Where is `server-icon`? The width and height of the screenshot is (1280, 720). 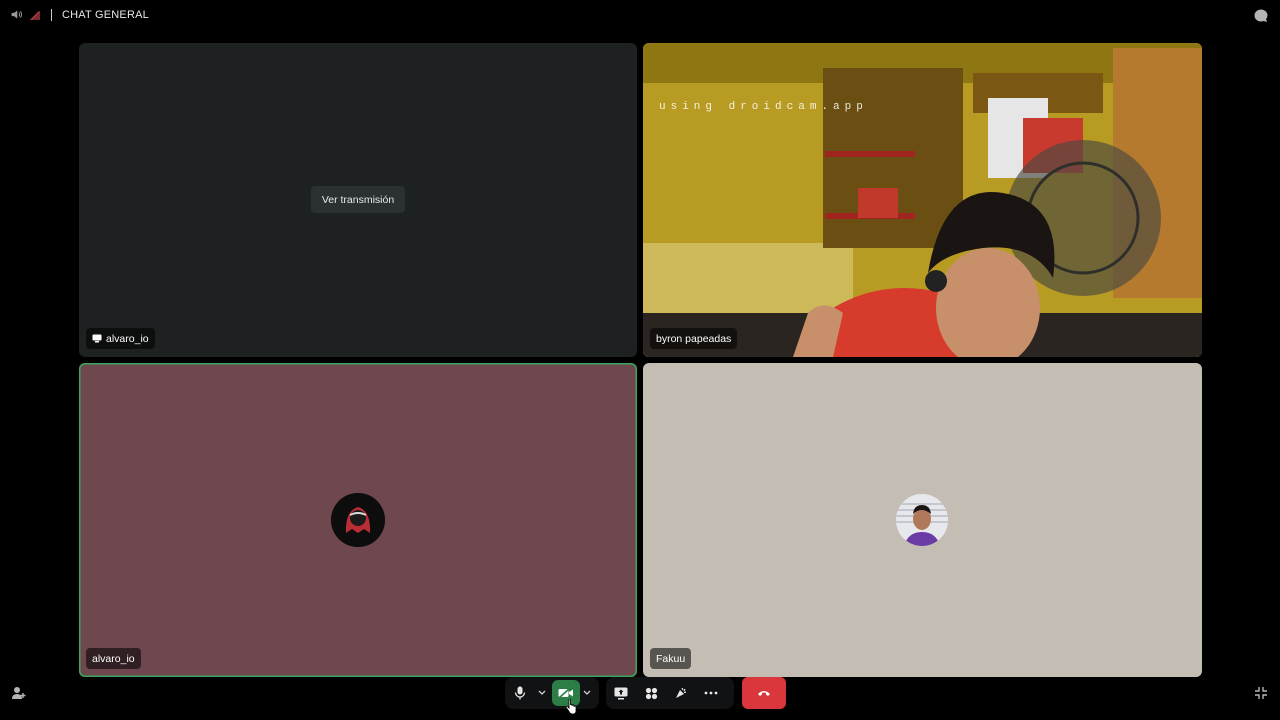
server-icon is located at coordinates (35, 15).